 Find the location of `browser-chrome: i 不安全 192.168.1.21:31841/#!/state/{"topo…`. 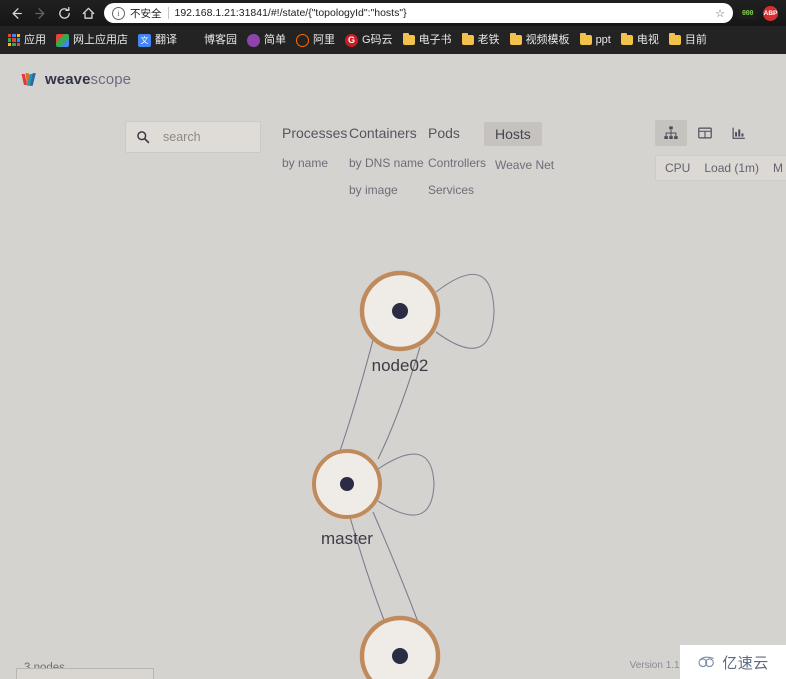

browser-chrome: i 不安全 192.168.1.21:31841/#!/state/{"topo… is located at coordinates (393, 27).